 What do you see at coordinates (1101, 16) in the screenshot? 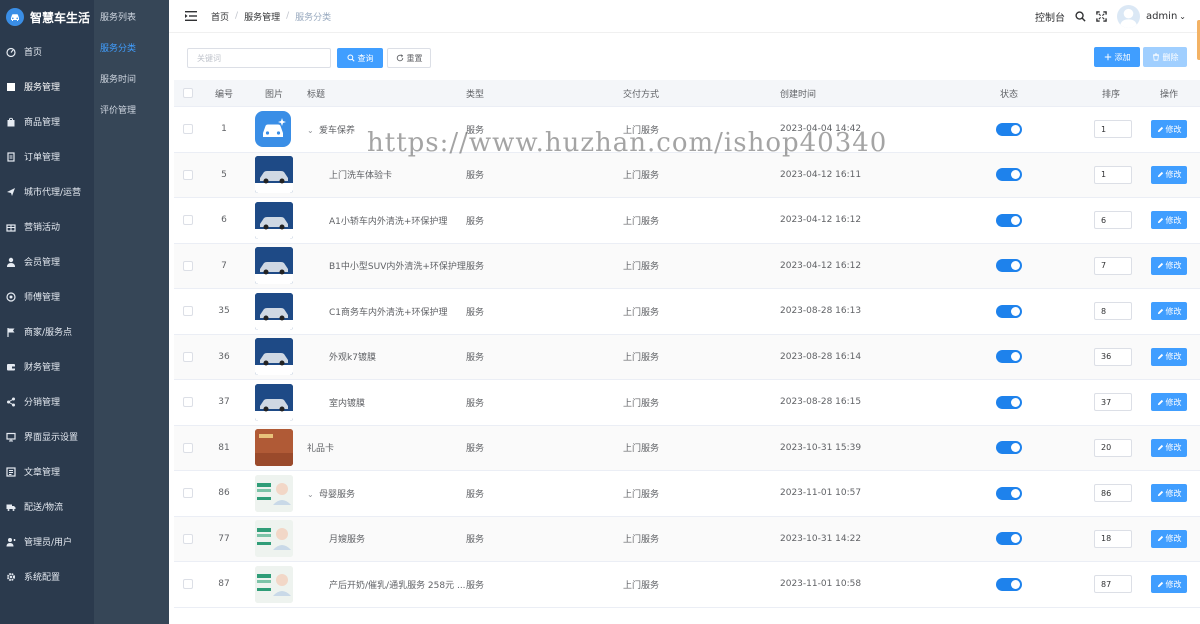
I see `fullscreen-icon` at bounding box center [1101, 16].